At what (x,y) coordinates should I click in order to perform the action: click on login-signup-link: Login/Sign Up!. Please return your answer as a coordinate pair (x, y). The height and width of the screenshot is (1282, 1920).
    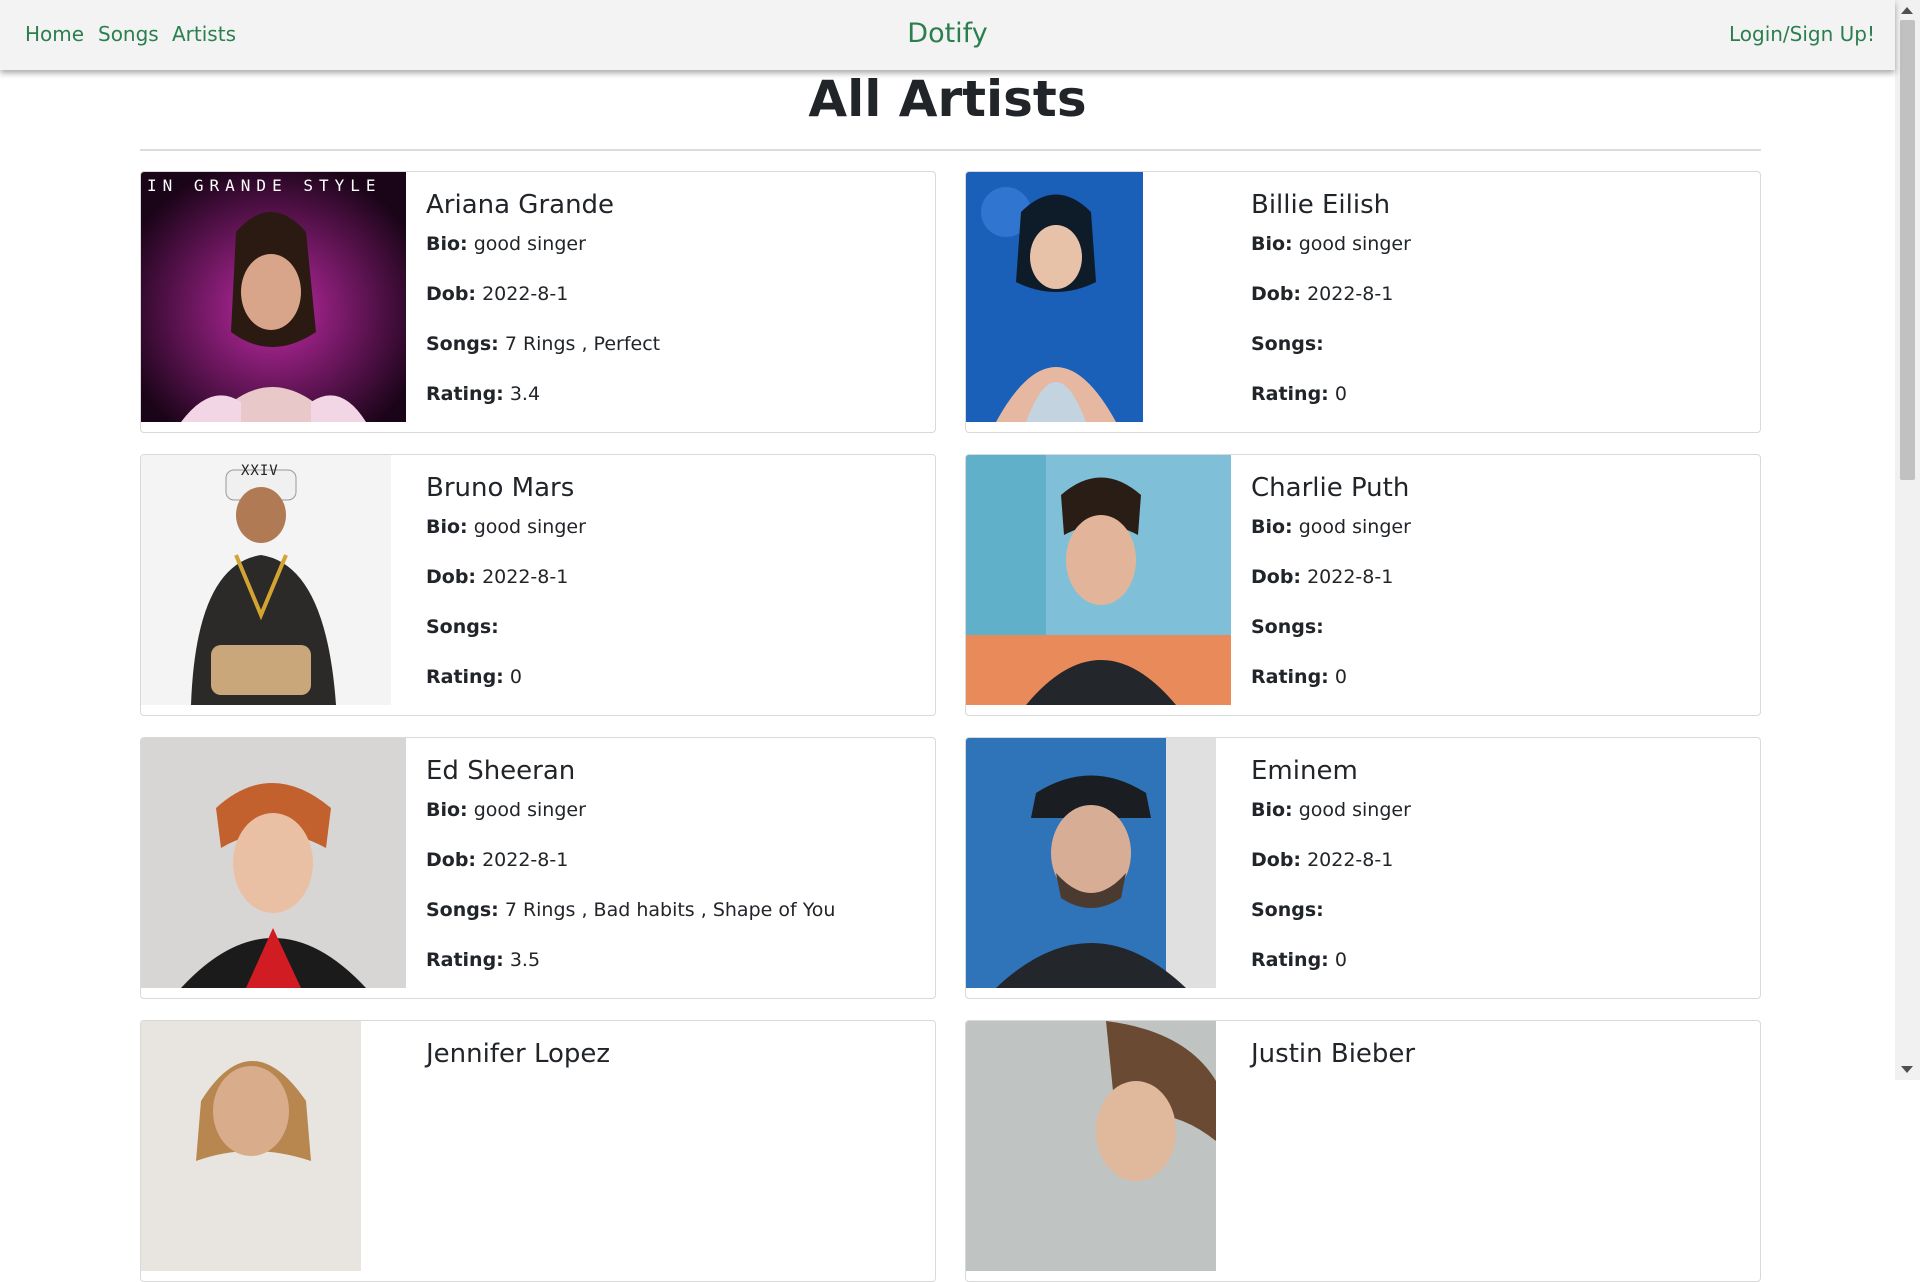
    Looking at the image, I should click on (1802, 34).